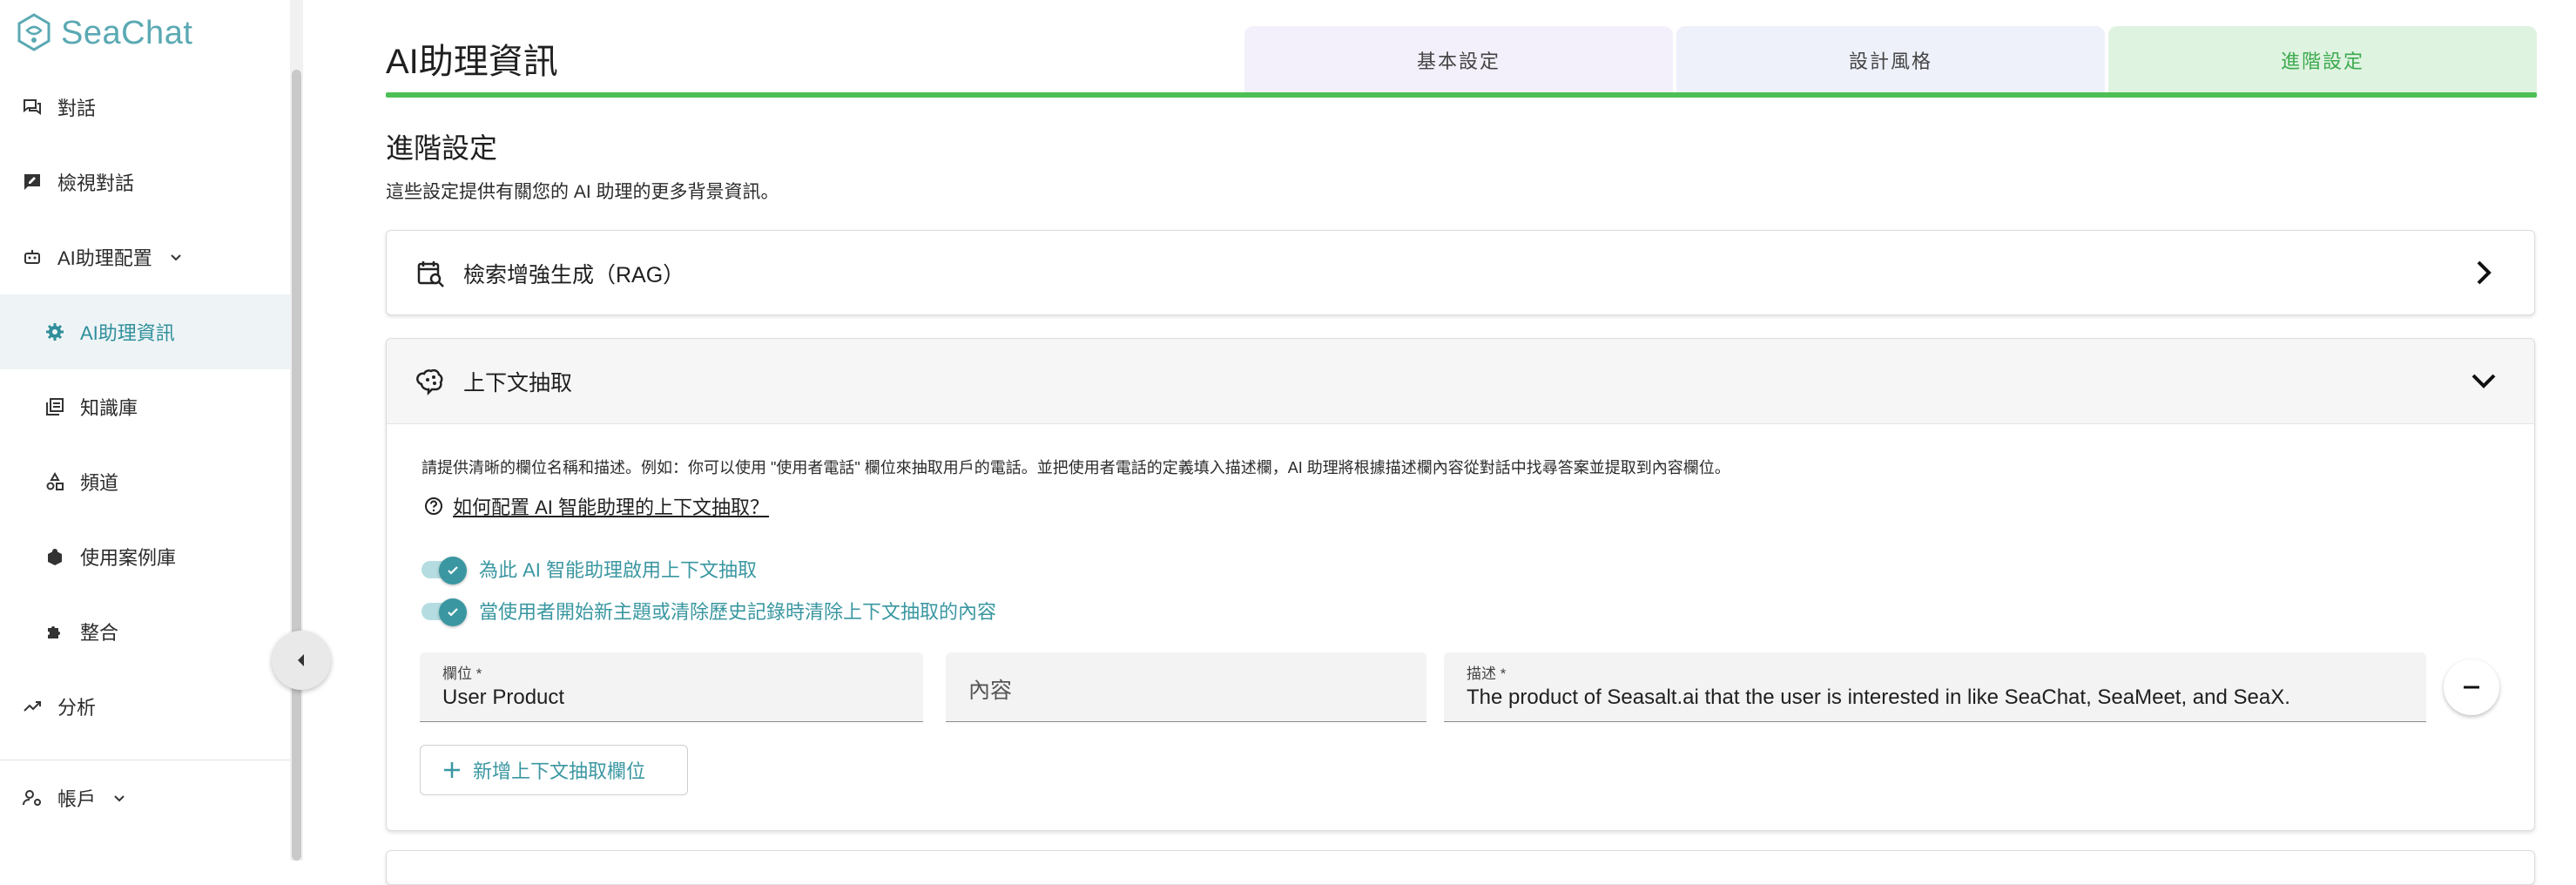 The width and height of the screenshot is (2576, 885). Describe the element at coordinates (430, 274) in the screenshot. I see `calendar-search-icon` at that location.